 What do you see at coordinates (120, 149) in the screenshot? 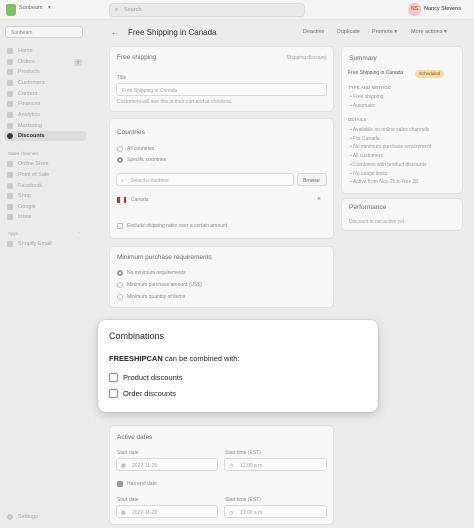
I see `all-countries-radio` at bounding box center [120, 149].